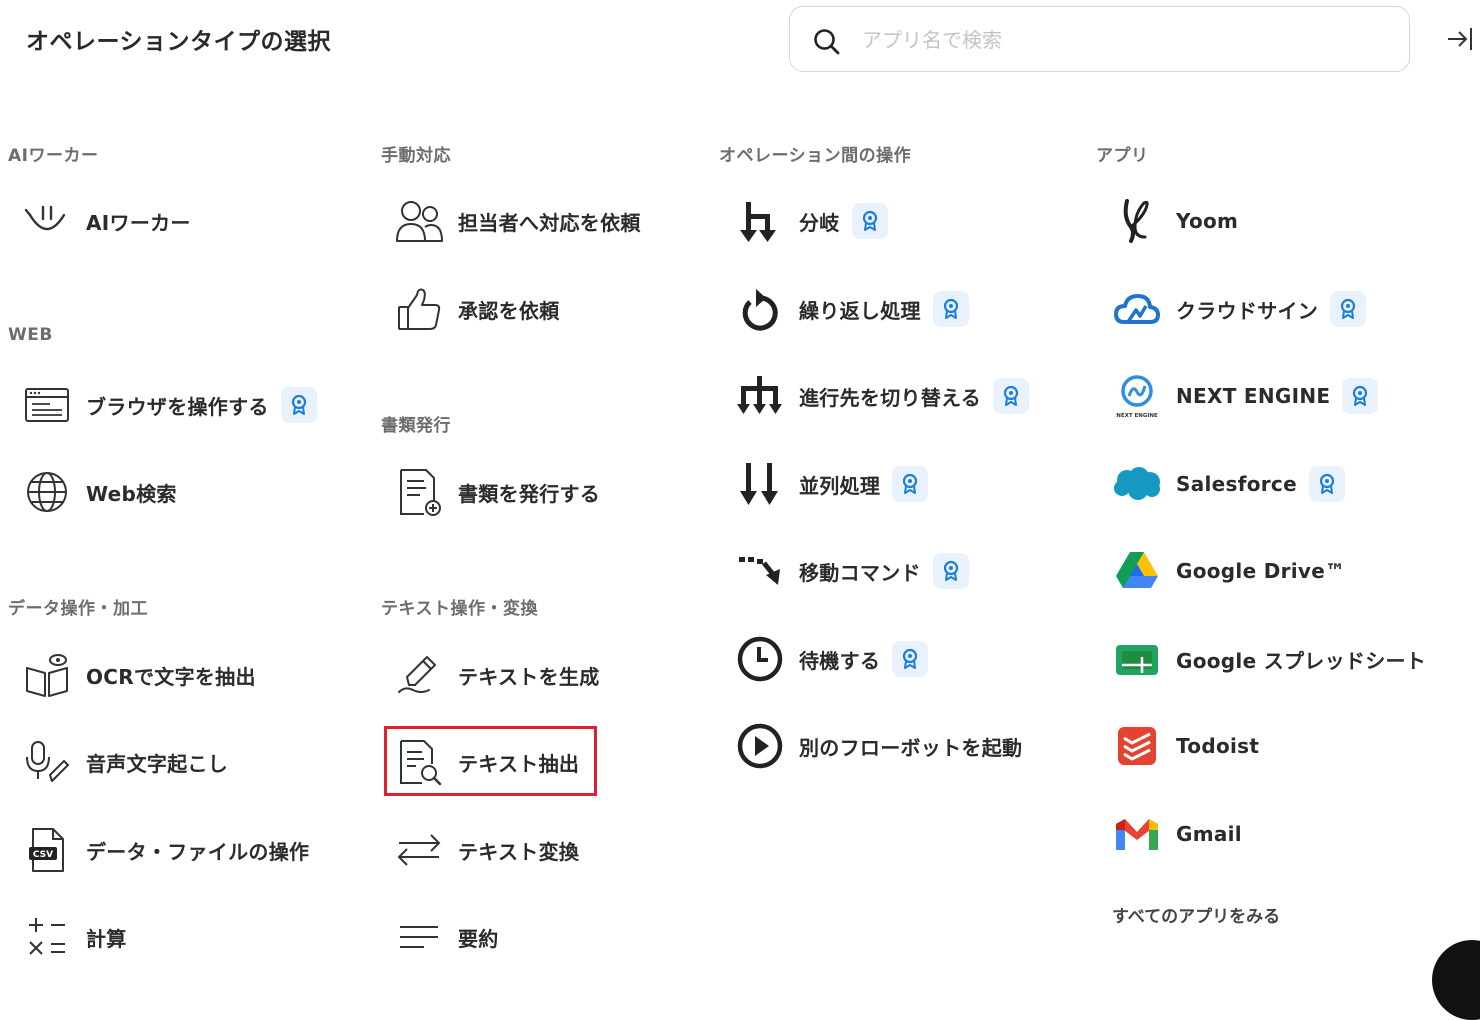 This screenshot has height=1020, width=1480. Describe the element at coordinates (30, 335) in the screenshot. I see `section-web: WEB` at that location.